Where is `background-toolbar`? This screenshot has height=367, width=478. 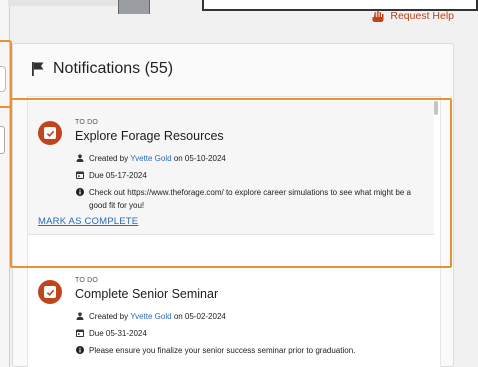 background-toolbar is located at coordinates (64, 3).